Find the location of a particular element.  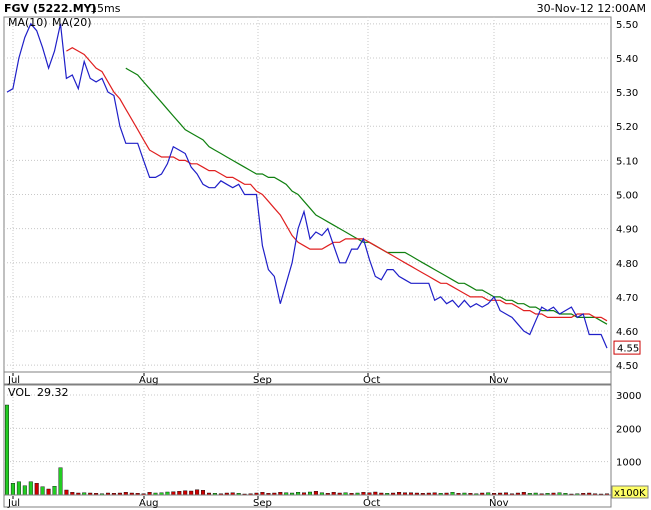

price-y-tick: 4.60 is located at coordinates (627, 332).